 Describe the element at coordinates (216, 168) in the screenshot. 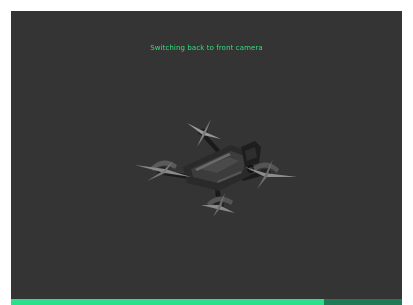

I see `drone-image` at that location.